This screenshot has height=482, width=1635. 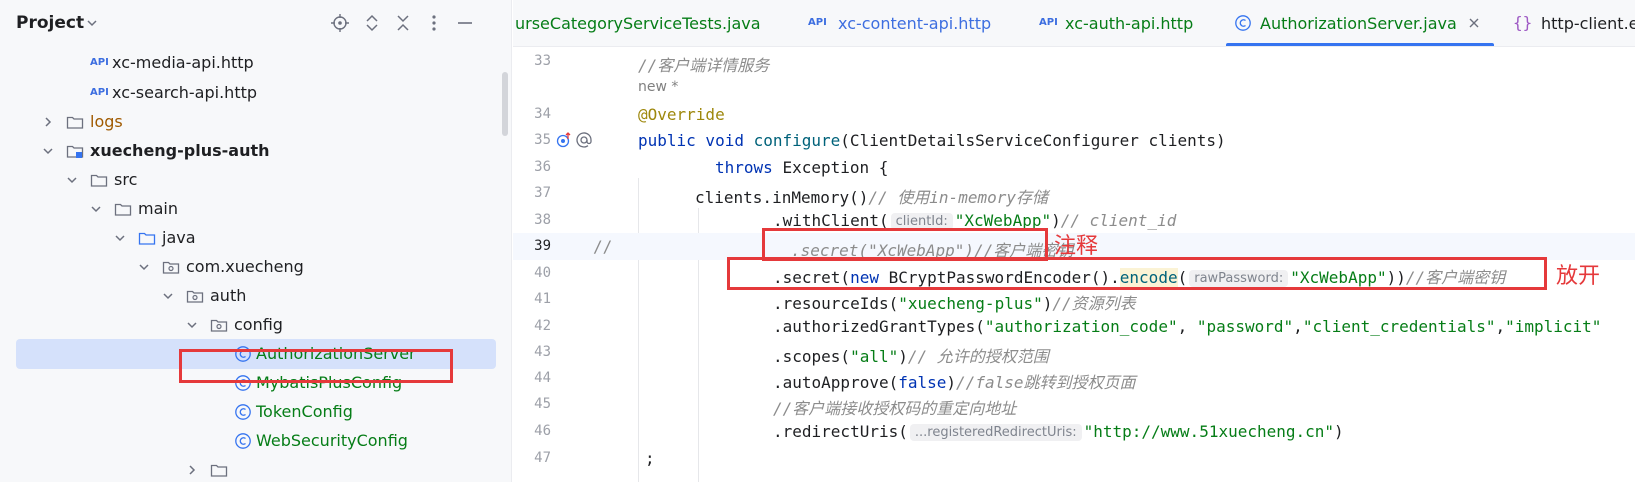 What do you see at coordinates (658, 87) in the screenshot?
I see `author-hint: new *` at bounding box center [658, 87].